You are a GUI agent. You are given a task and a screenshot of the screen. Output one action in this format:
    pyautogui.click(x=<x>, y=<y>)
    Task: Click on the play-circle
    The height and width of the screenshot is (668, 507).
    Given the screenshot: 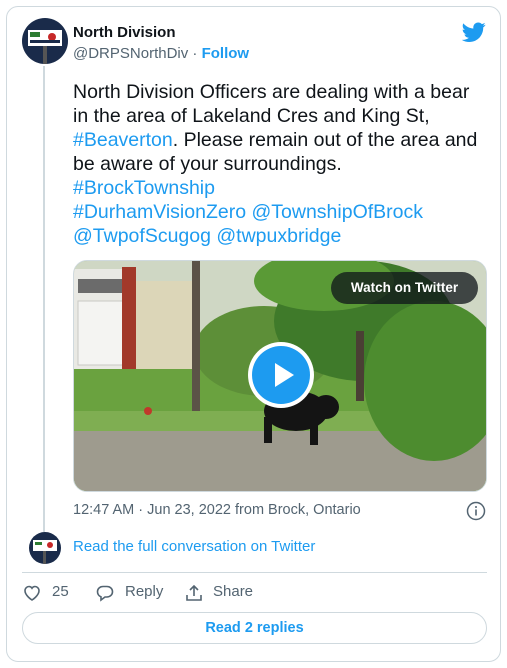 What is the action you would take?
    pyautogui.click(x=281, y=375)
    